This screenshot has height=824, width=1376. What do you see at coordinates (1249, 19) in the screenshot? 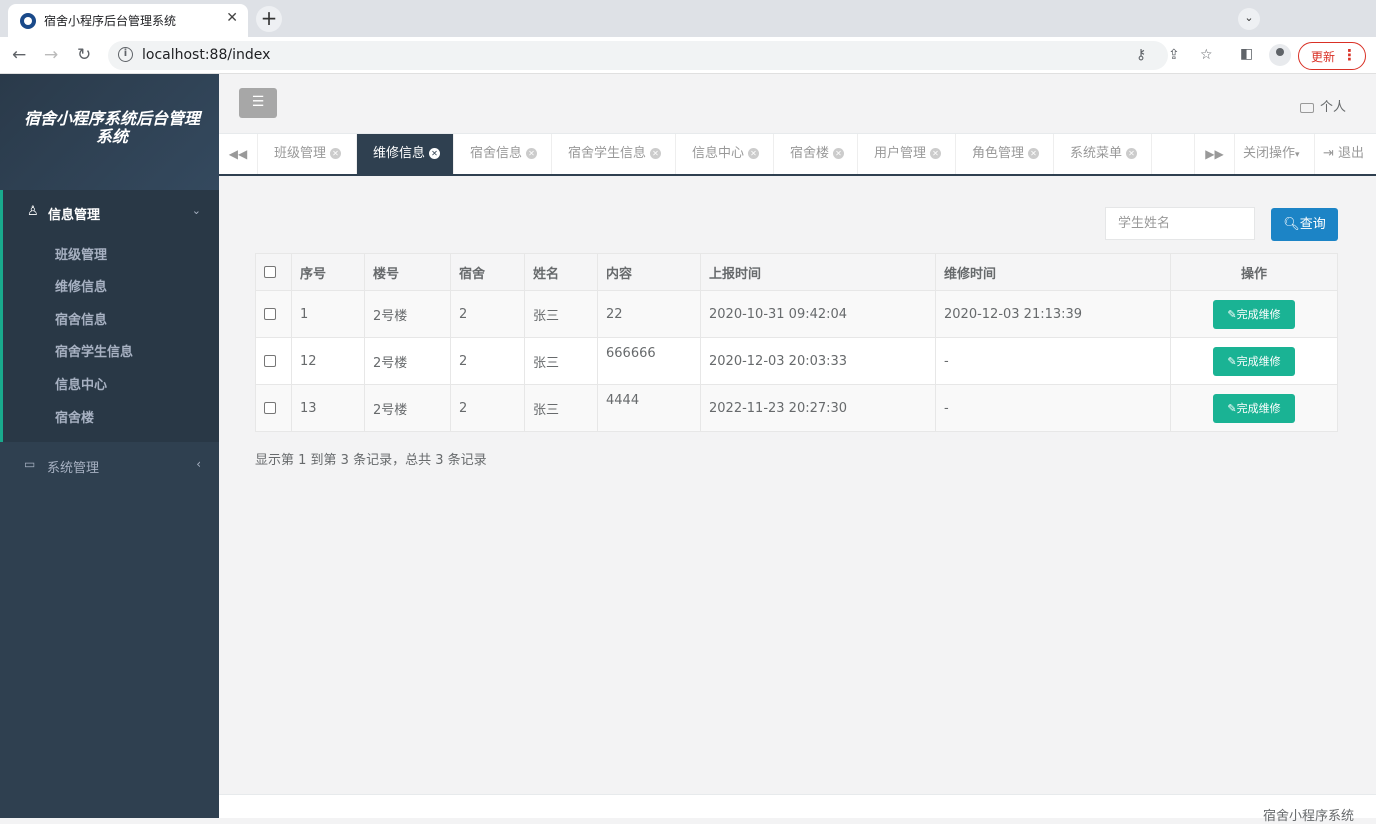
I see `tab-search-chevron-icon: ⌄` at bounding box center [1249, 19].